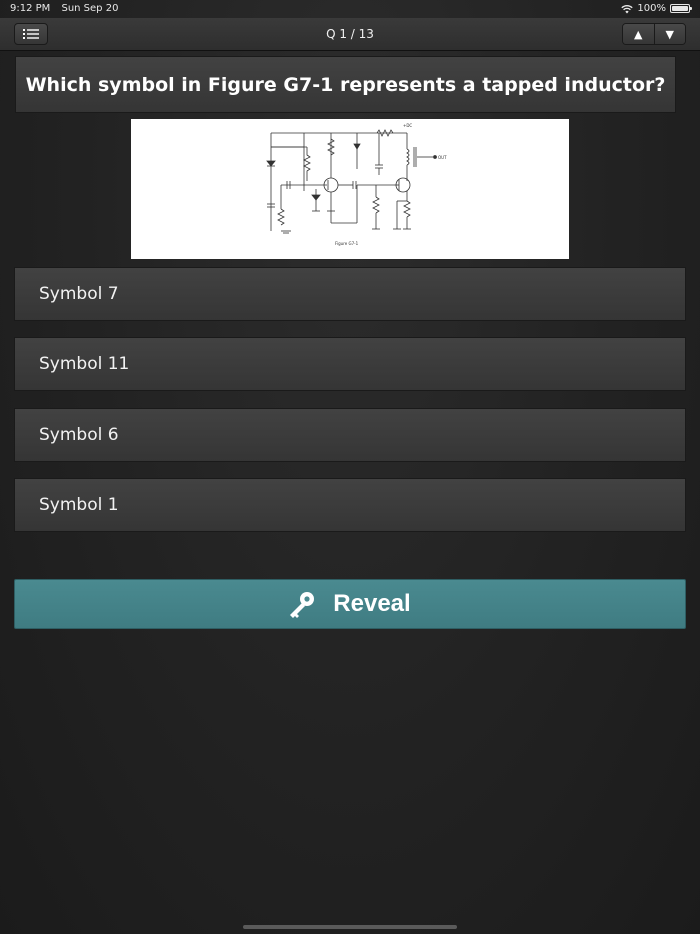  What do you see at coordinates (350, 927) in the screenshot?
I see `home-indicator` at bounding box center [350, 927].